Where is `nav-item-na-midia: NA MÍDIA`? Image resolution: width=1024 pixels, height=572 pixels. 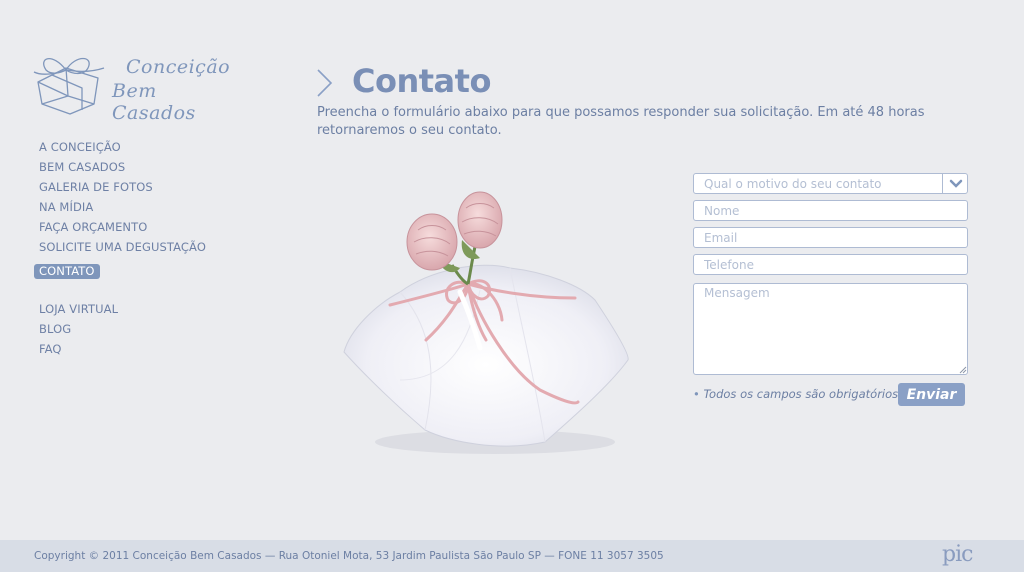
nav-item-na-midia: NA MÍDIA is located at coordinates (122, 210).